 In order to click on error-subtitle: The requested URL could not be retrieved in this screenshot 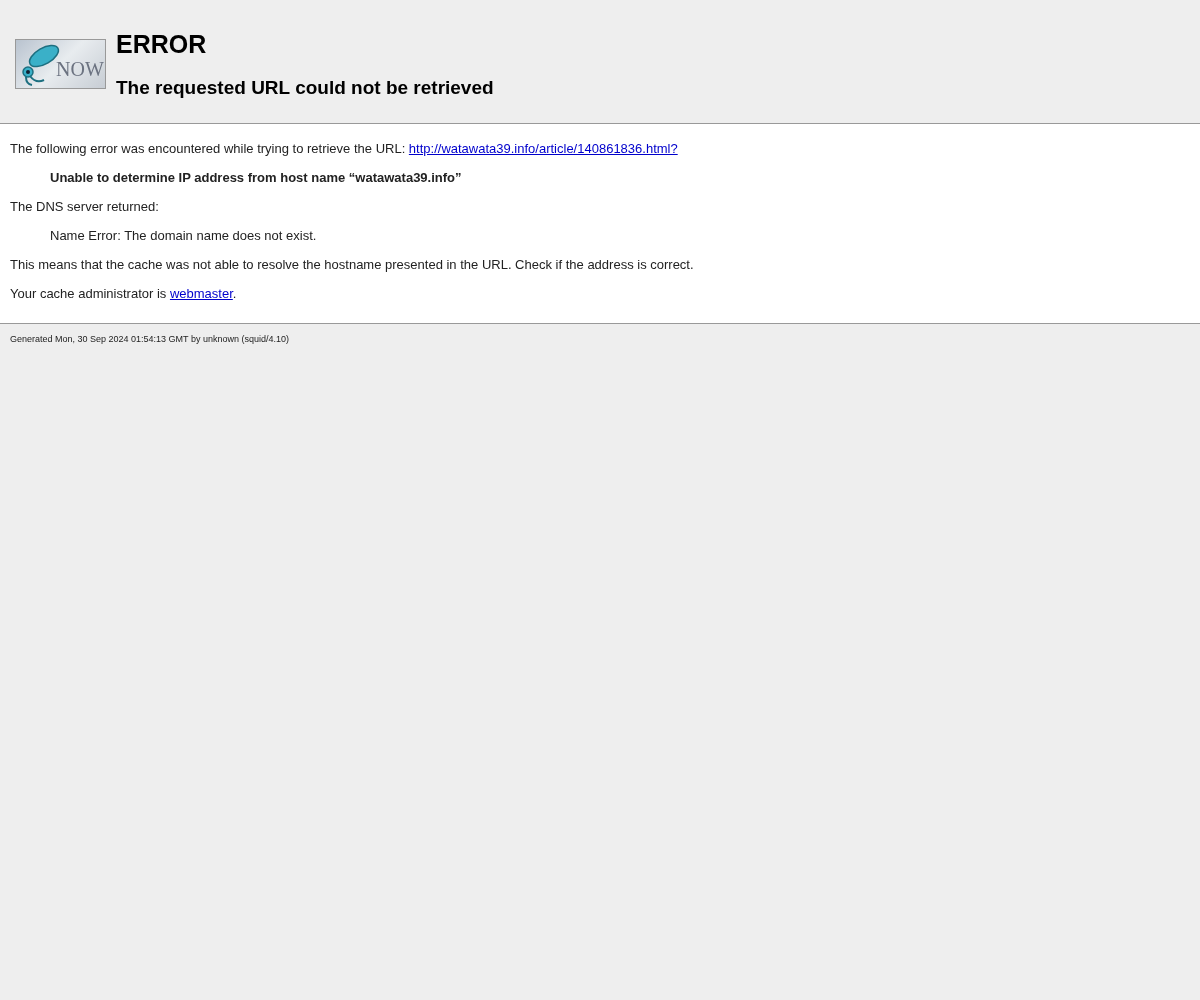, I will do `click(305, 88)`.